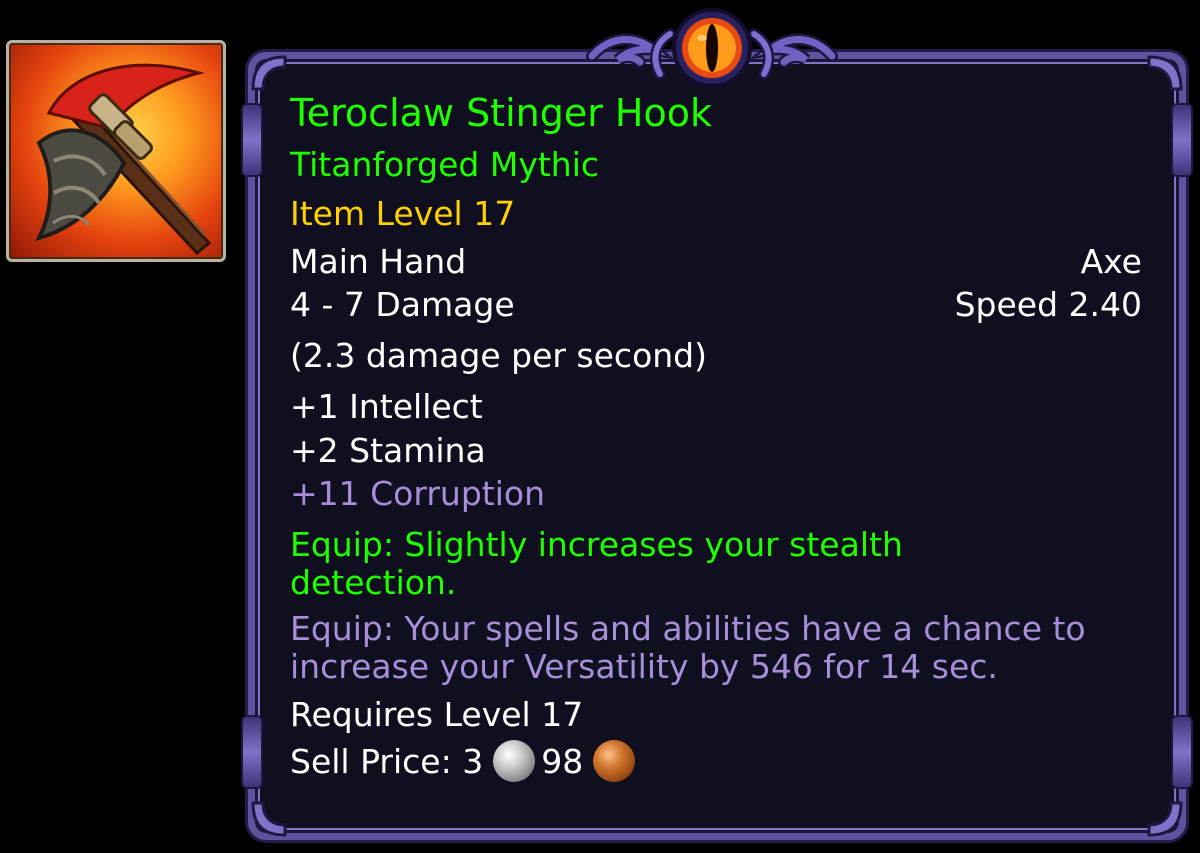 This screenshot has width=1200, height=853. Describe the element at coordinates (614, 760) in the screenshot. I see `copper-coin-icon` at that location.